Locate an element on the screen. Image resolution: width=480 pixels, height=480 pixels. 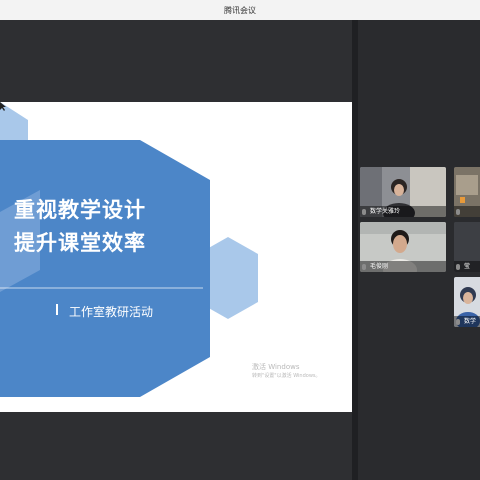
subtitle-marker is located at coordinates (57, 309).